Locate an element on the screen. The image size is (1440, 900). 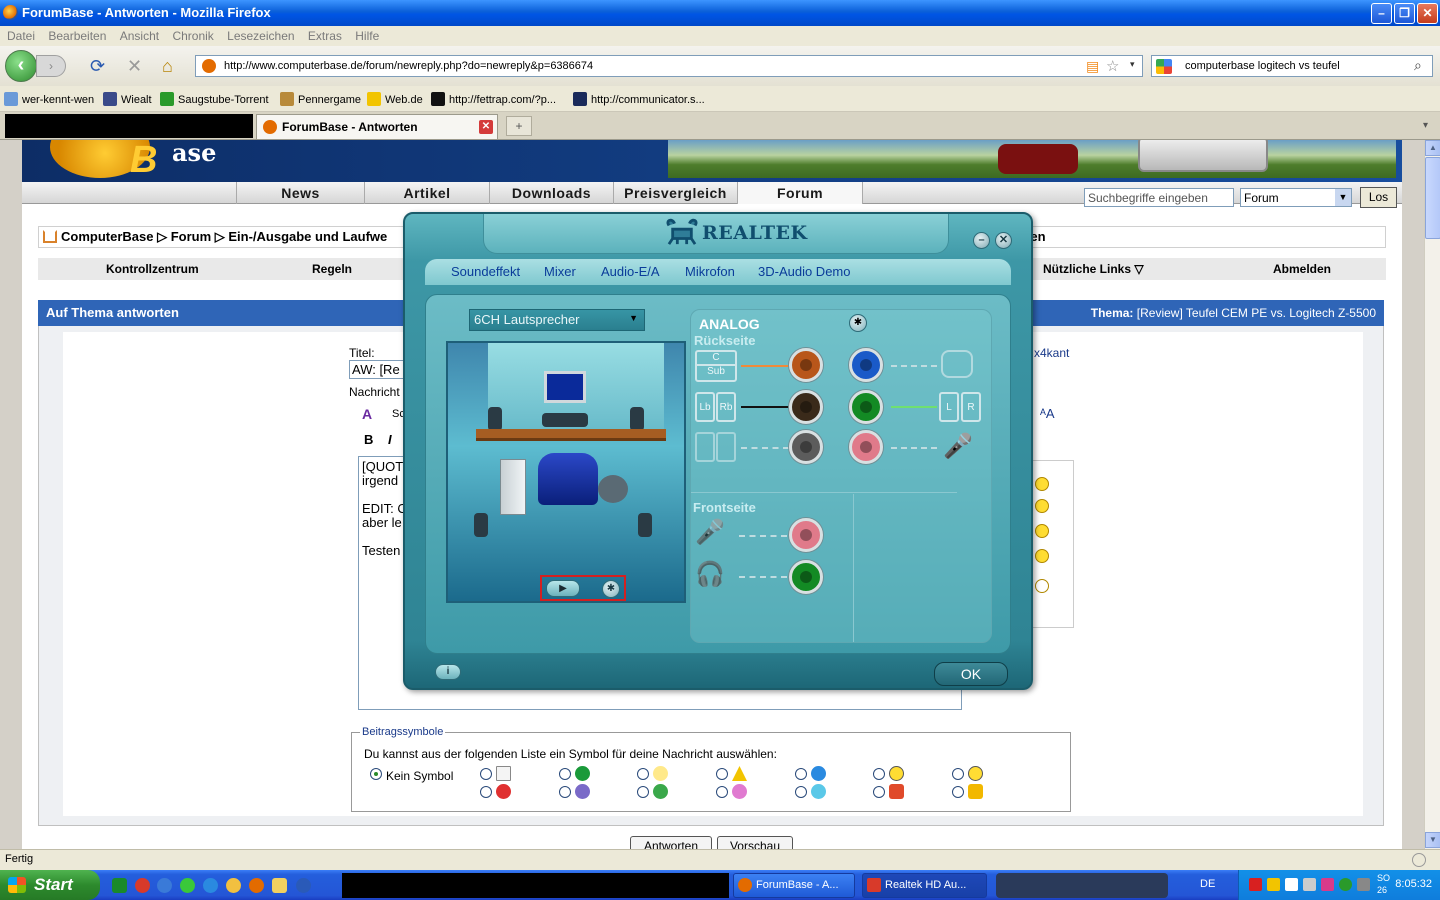
ati-icon is located at coordinates (1255, 884).